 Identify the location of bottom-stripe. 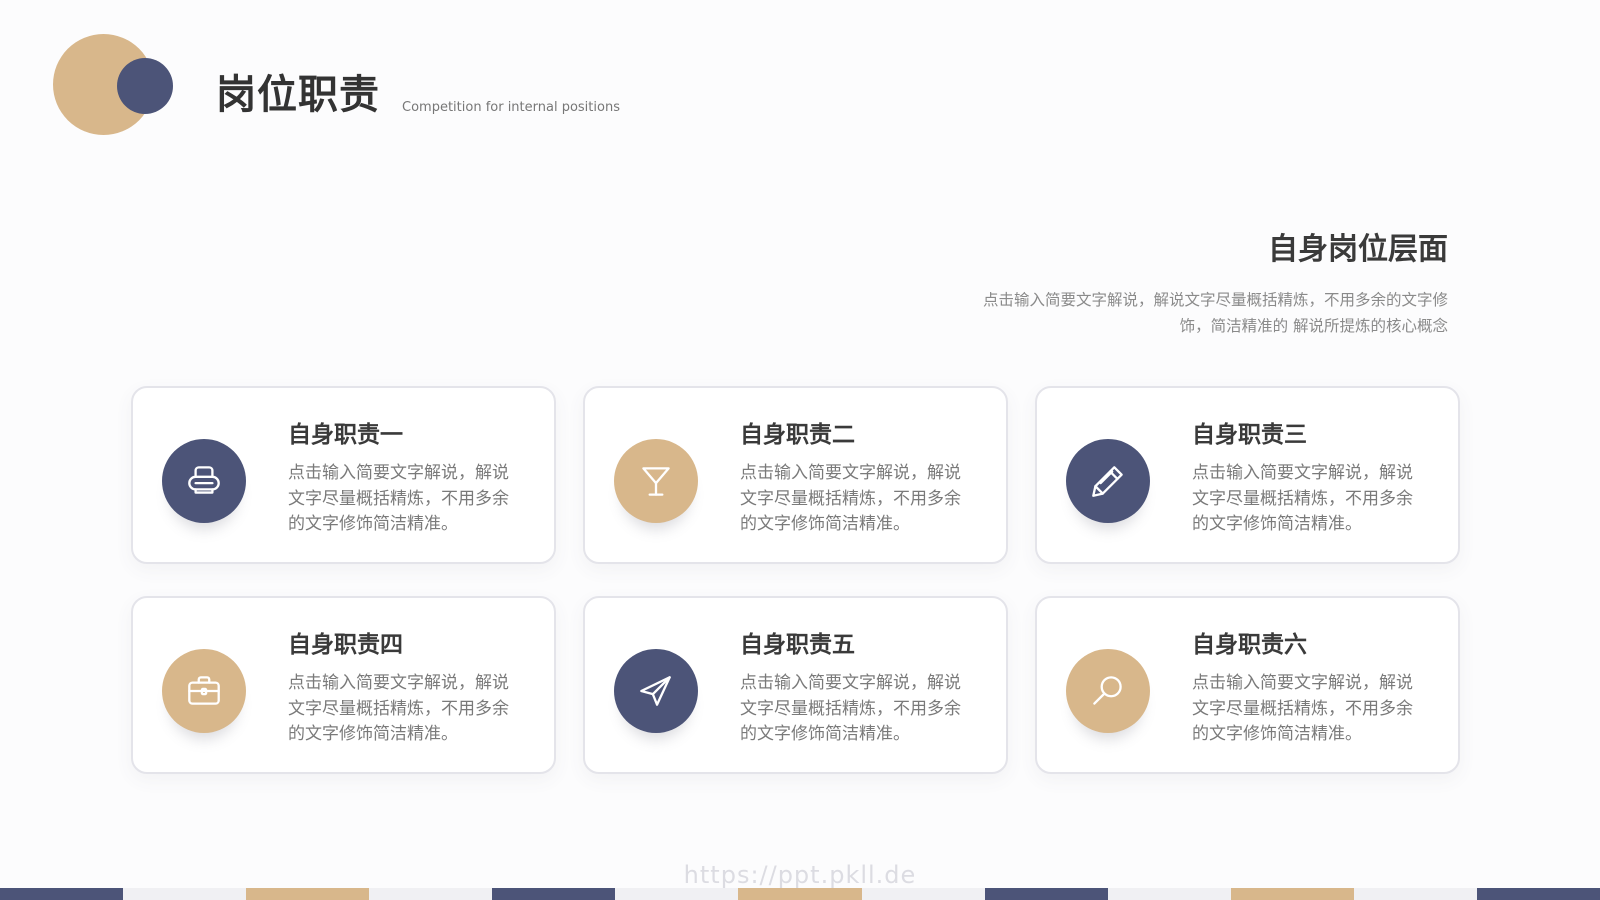
(800, 894).